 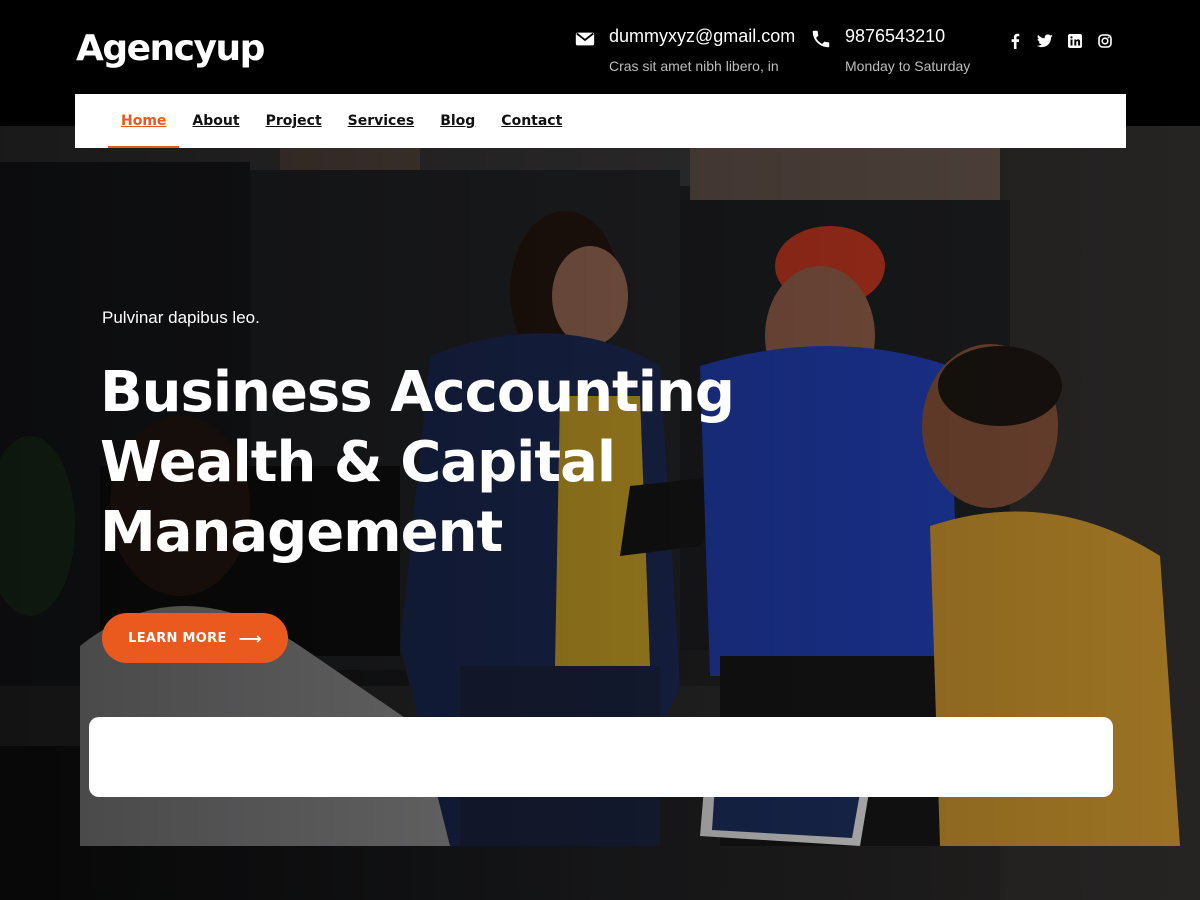 I want to click on nav-menu: Home About Project Services Blog Contact, so click(x=341, y=121).